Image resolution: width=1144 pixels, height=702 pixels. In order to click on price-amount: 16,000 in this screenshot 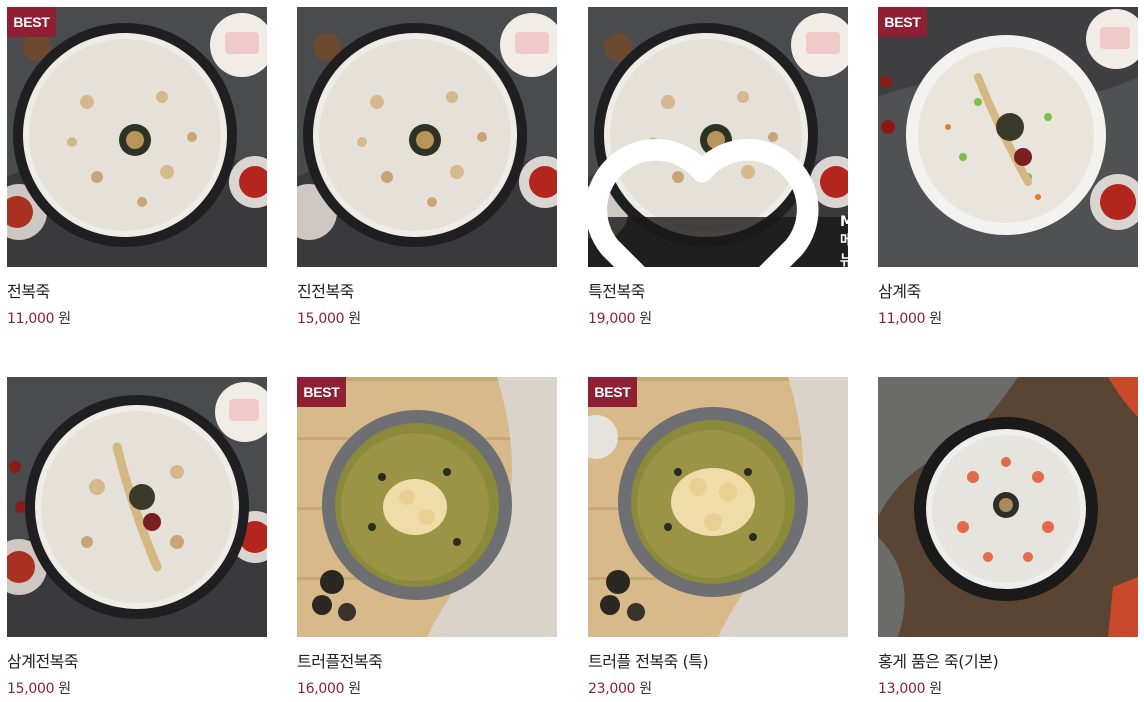, I will do `click(321, 689)`.